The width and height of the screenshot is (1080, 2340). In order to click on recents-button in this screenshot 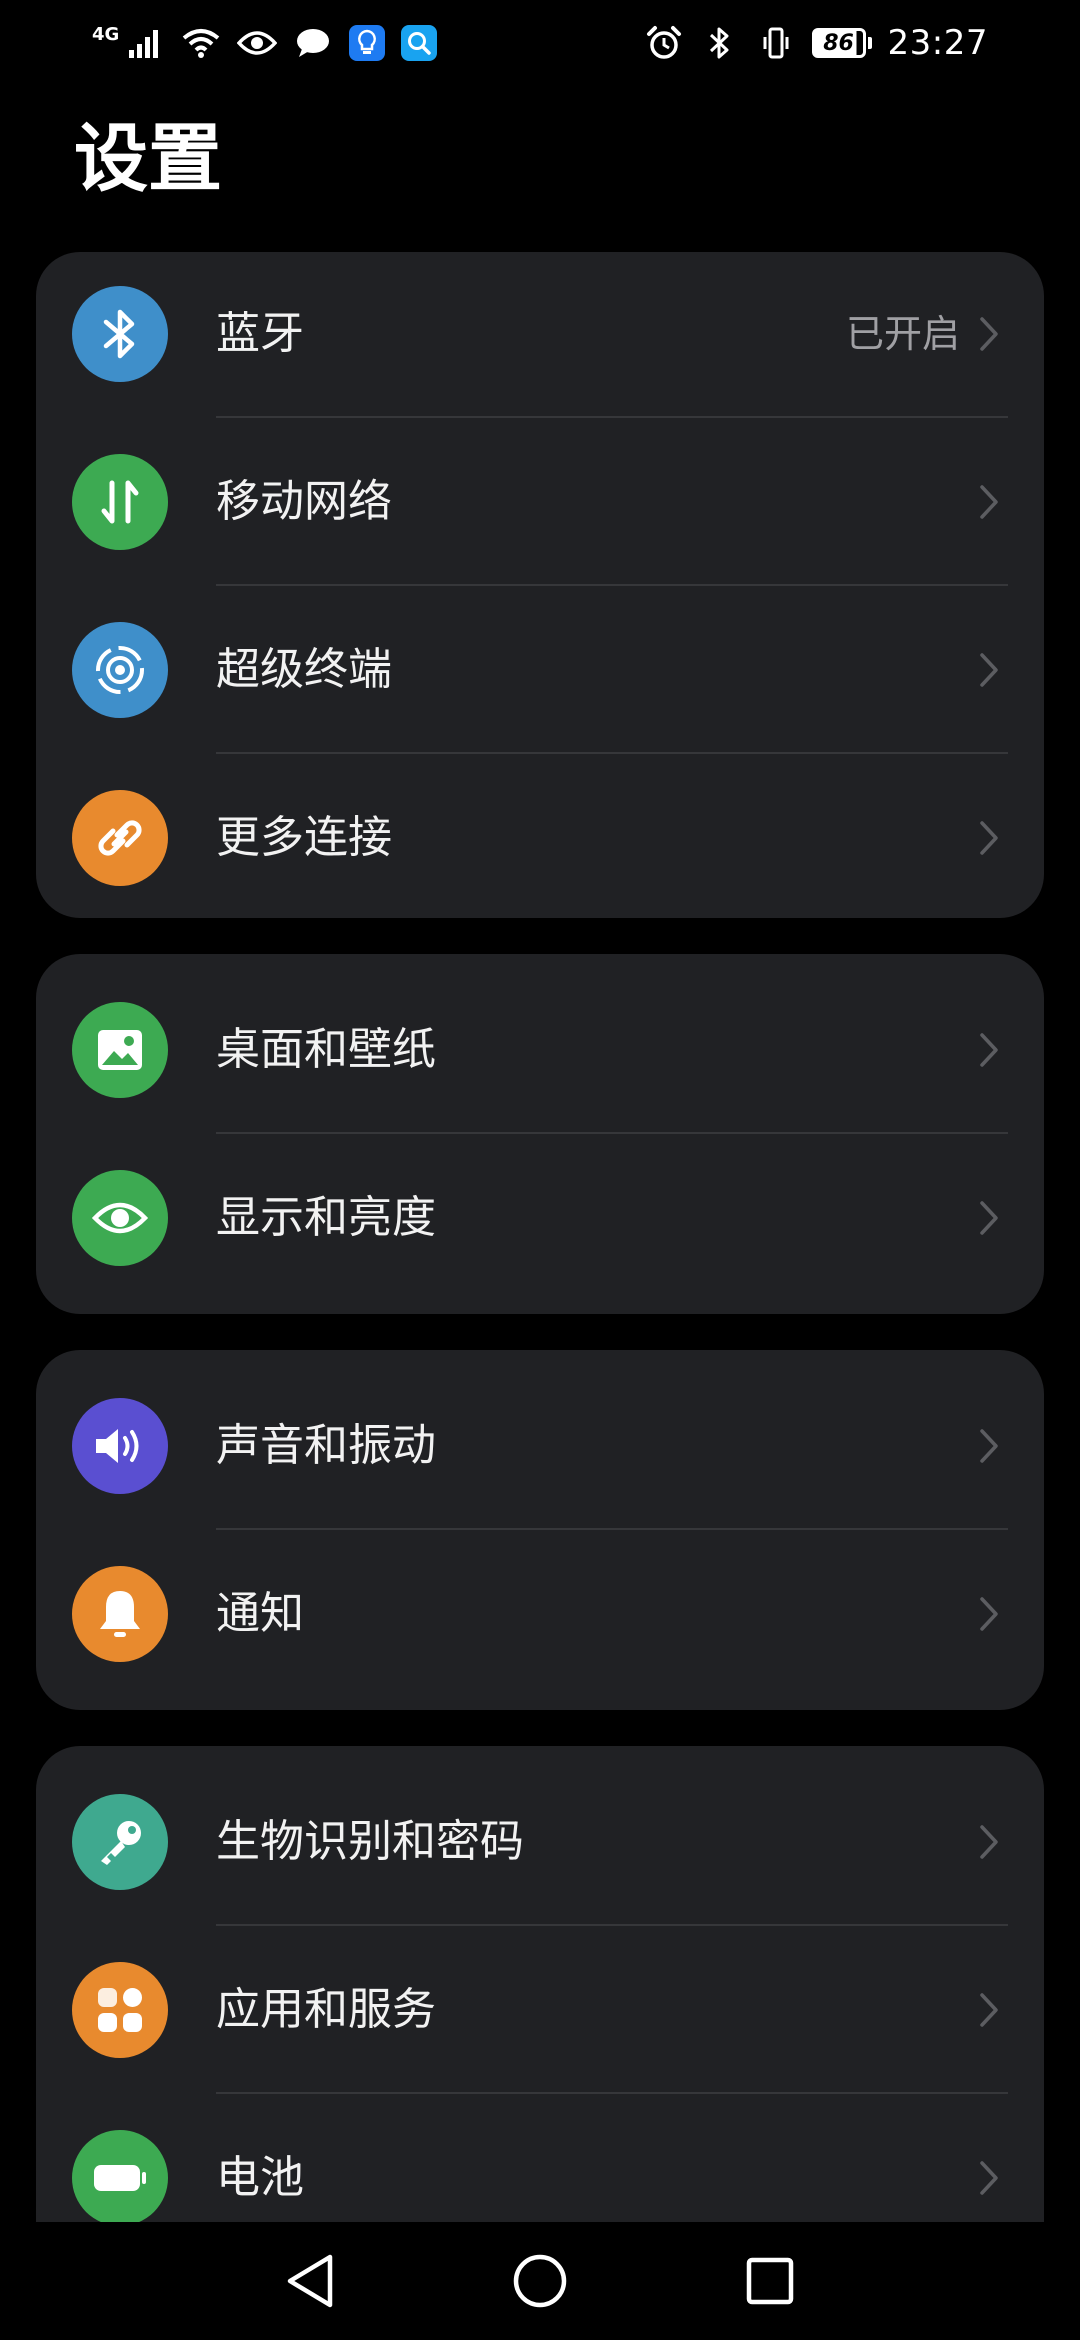, I will do `click(770, 2281)`.